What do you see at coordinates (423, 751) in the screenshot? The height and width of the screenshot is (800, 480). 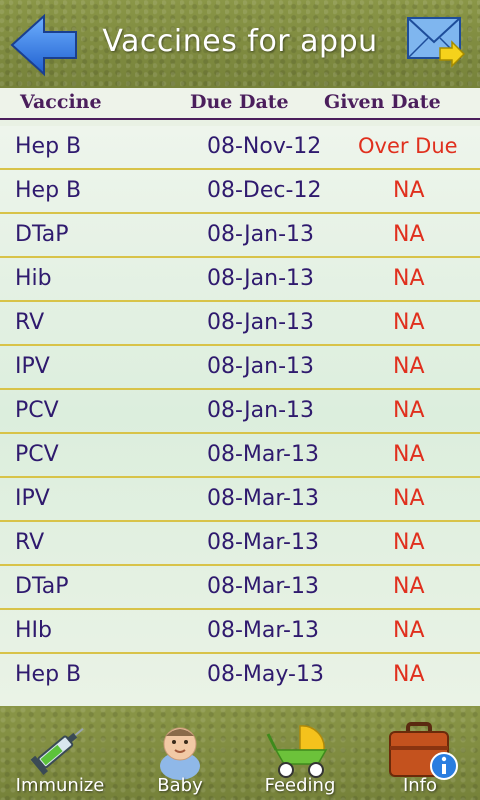 I see `briefcase-info-icon` at bounding box center [423, 751].